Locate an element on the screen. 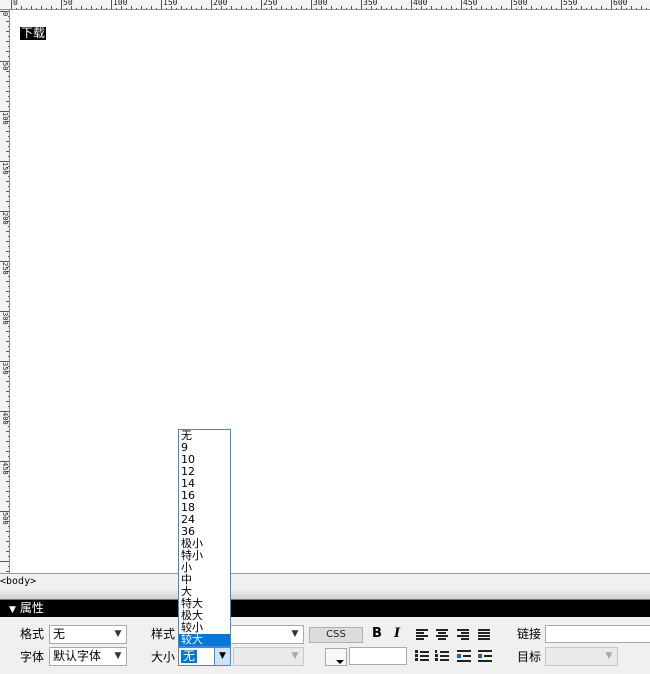  selected-text-download: 下载 is located at coordinates (33, 33).